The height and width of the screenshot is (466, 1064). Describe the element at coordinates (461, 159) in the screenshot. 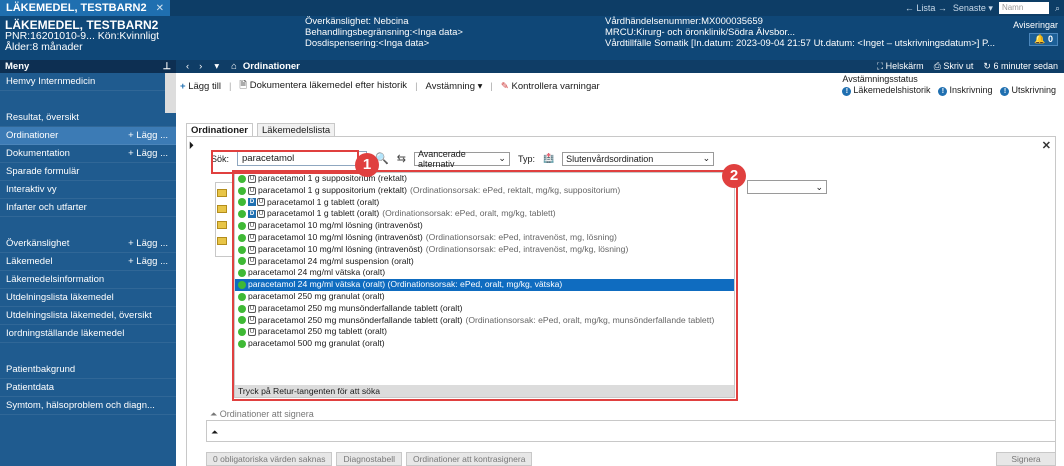

I see `advanced-options-select: Avancerade alternativ ⌄` at that location.